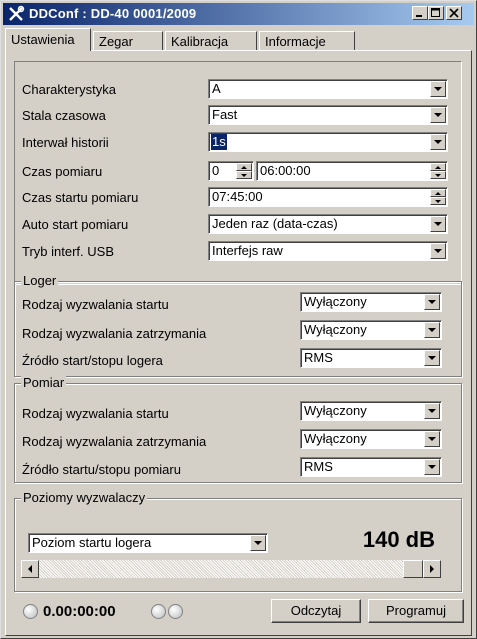 The width and height of the screenshot is (477, 639). What do you see at coordinates (75, 224) in the screenshot?
I see `auto-start-label: Auto start pomiaru` at bounding box center [75, 224].